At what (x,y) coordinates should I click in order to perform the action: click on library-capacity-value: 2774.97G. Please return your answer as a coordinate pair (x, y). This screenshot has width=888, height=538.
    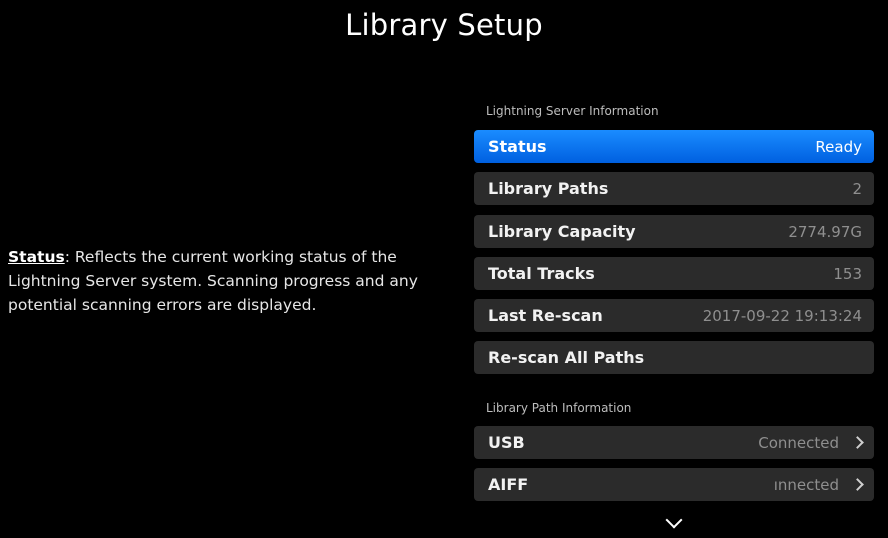
    Looking at the image, I should click on (825, 231).